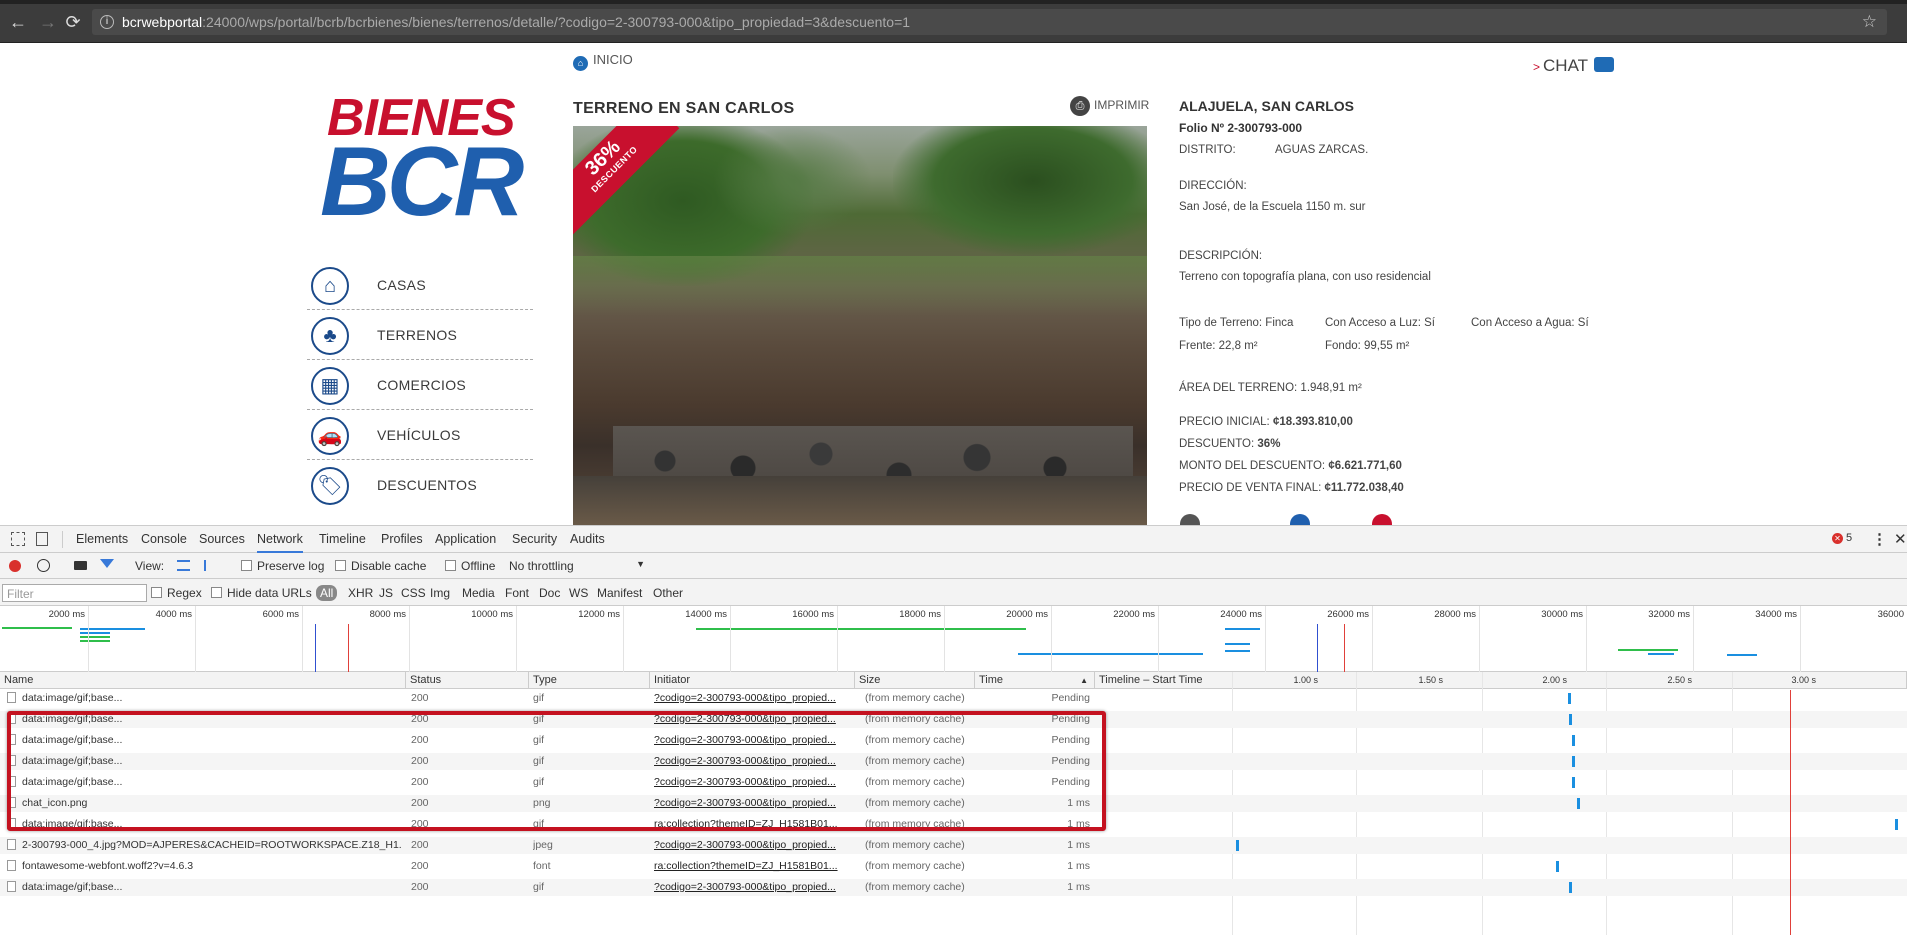  I want to click on screenshot-camera-icon, so click(80, 565).